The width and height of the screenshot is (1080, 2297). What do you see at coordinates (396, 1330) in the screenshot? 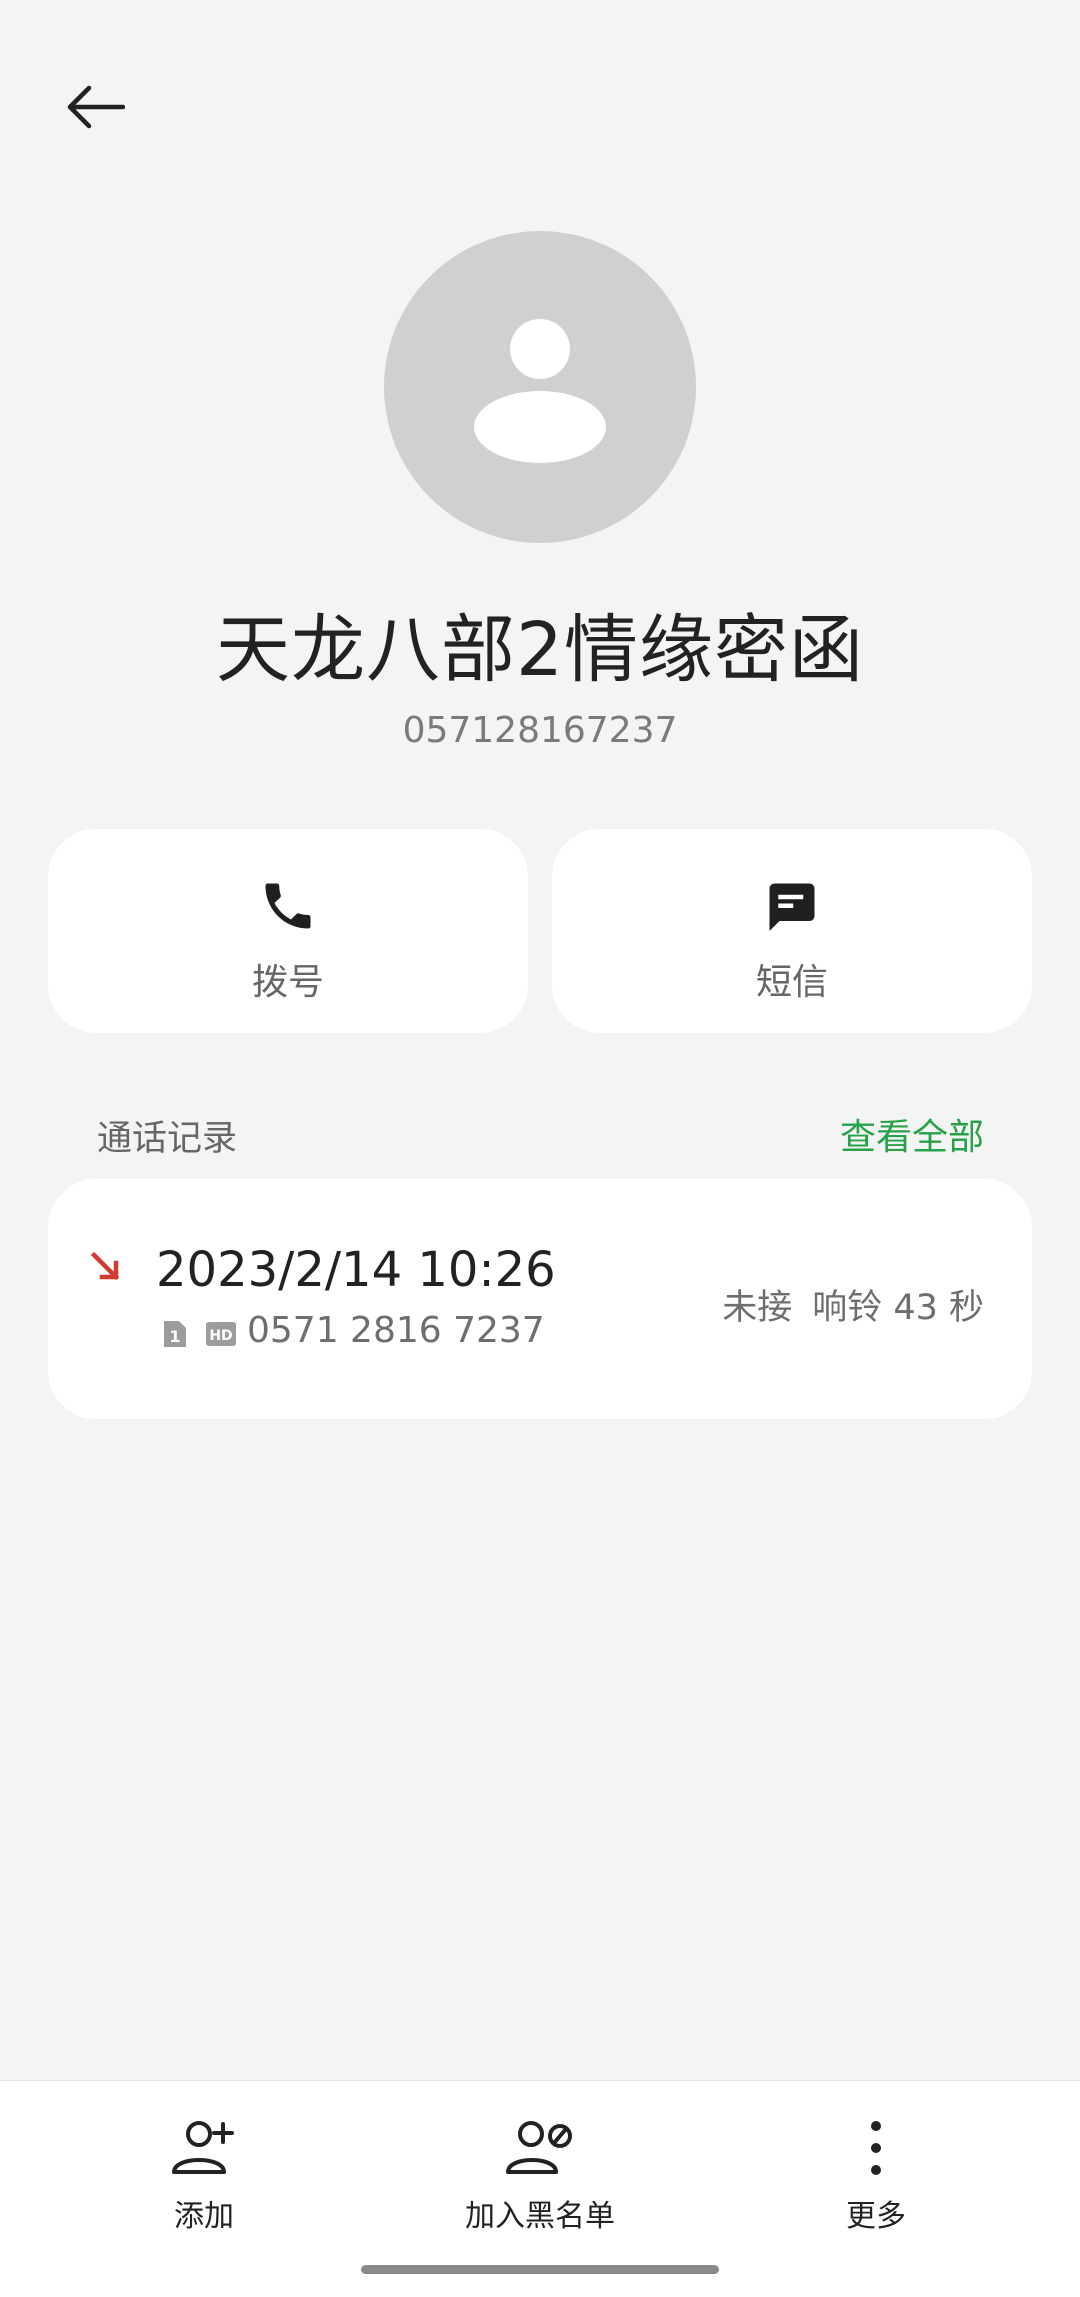
I see `call-number: 0571 2816 7237` at bounding box center [396, 1330].